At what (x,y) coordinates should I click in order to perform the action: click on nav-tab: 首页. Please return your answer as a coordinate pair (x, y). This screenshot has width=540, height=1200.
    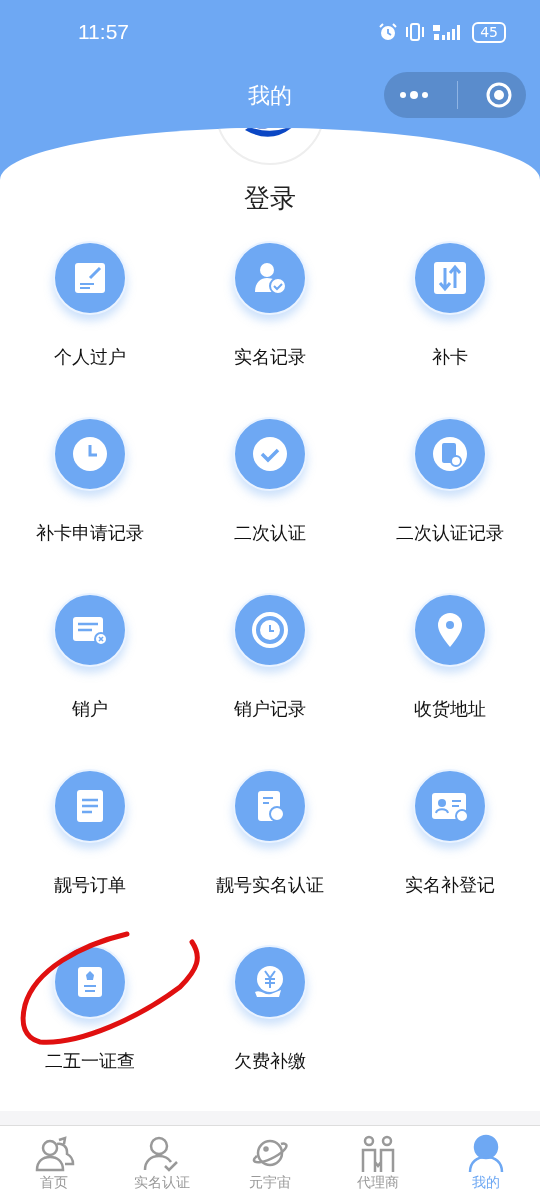
    Looking at the image, I should click on (54, 1163).